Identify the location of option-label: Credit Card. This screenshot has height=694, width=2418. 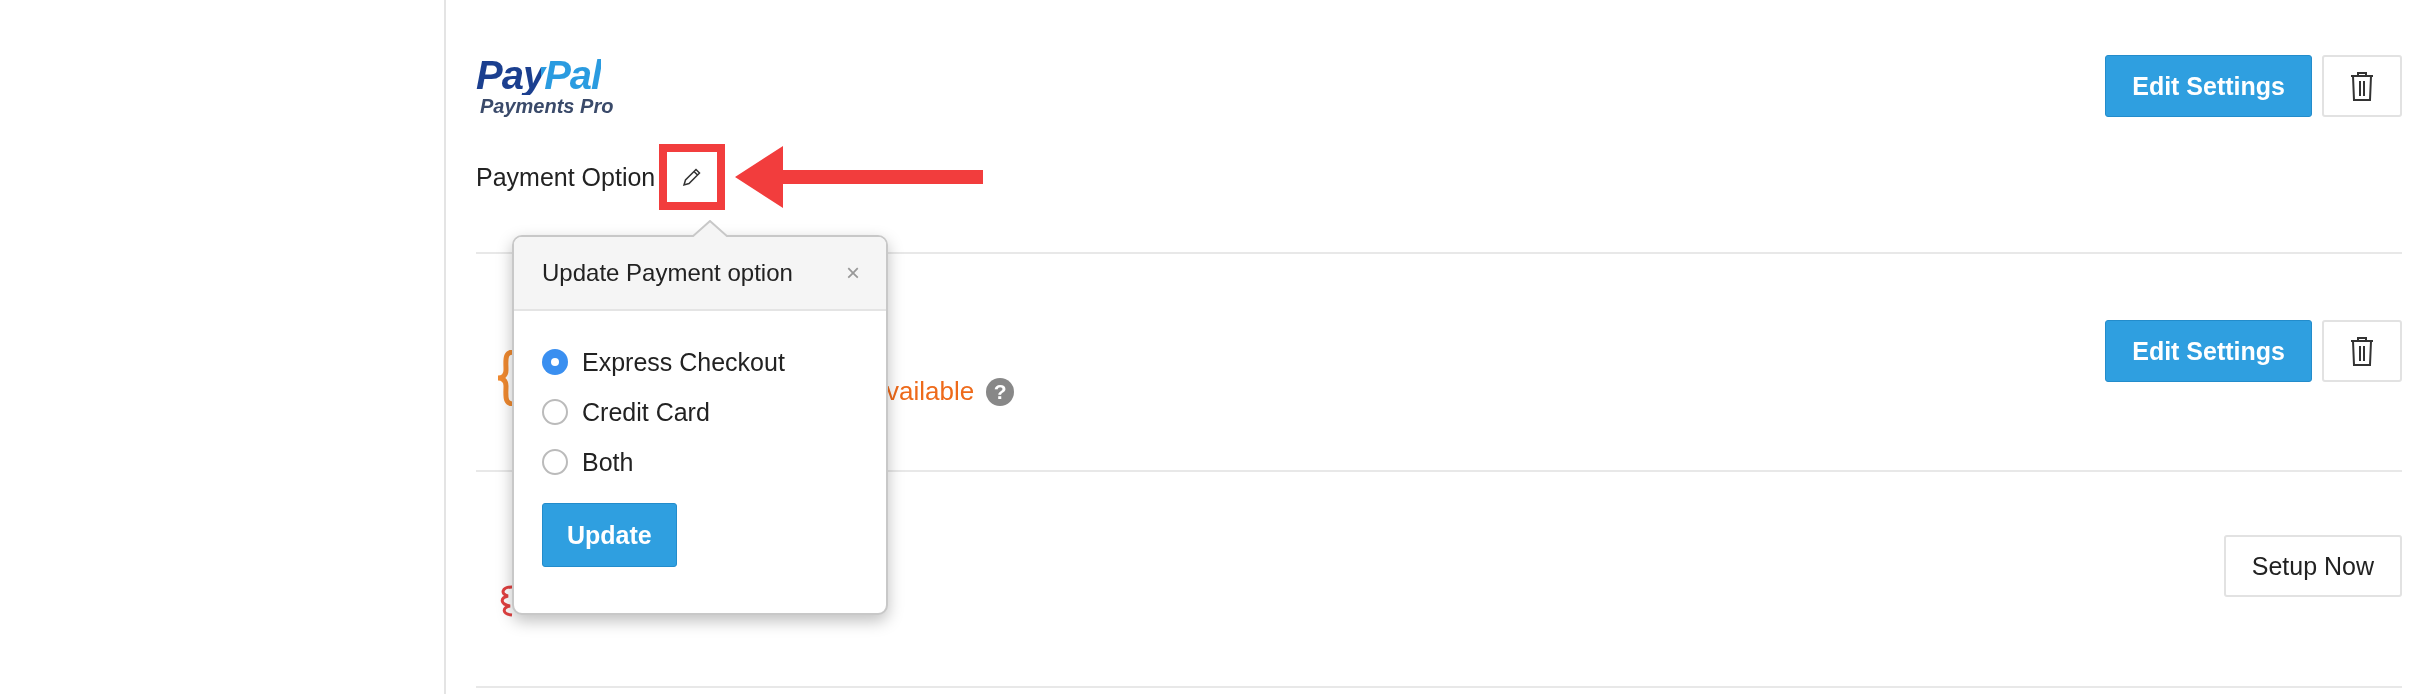
(646, 412).